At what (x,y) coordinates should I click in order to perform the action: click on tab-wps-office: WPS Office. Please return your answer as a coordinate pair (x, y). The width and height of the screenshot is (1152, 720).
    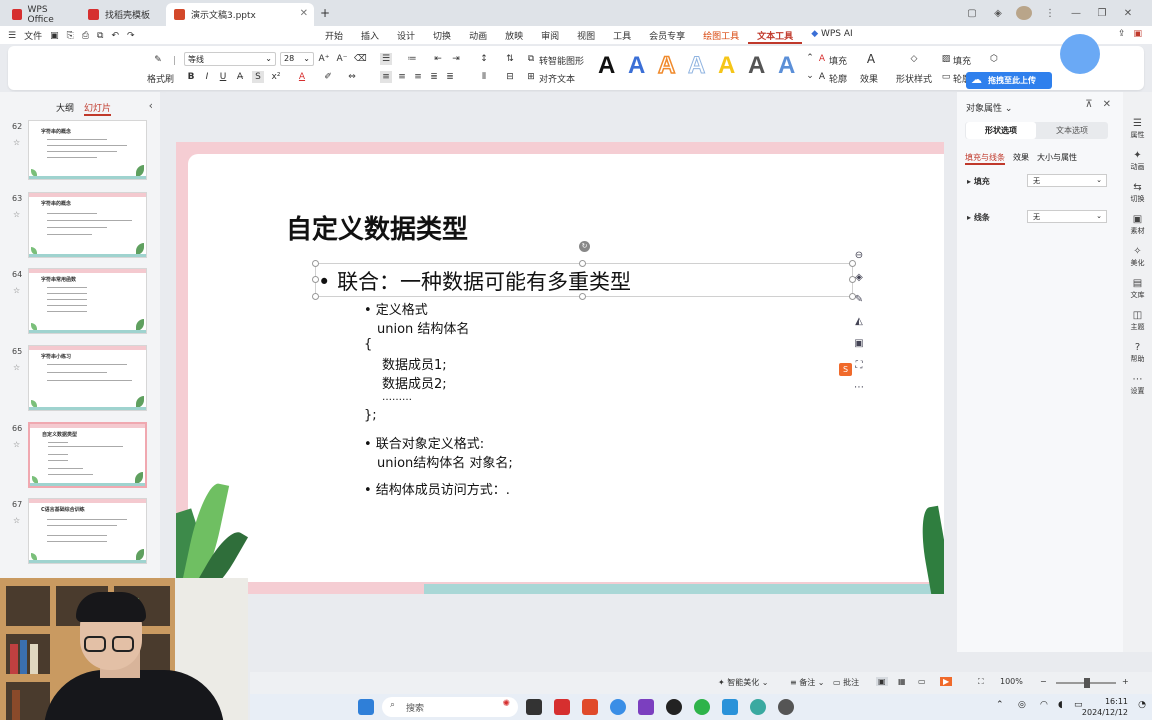
    Looking at the image, I should click on (41, 14).